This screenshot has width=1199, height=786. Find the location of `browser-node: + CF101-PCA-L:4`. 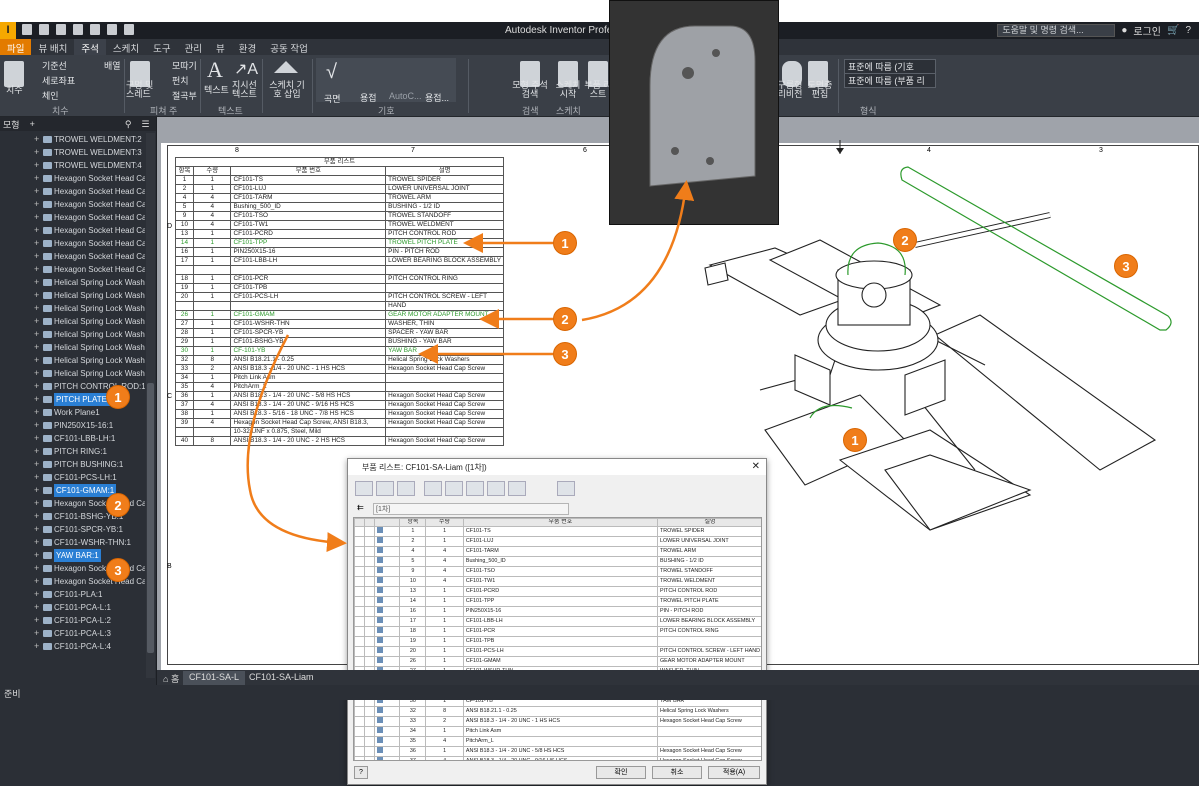

browser-node: + CF101-PCA-L:4 is located at coordinates (72, 646).